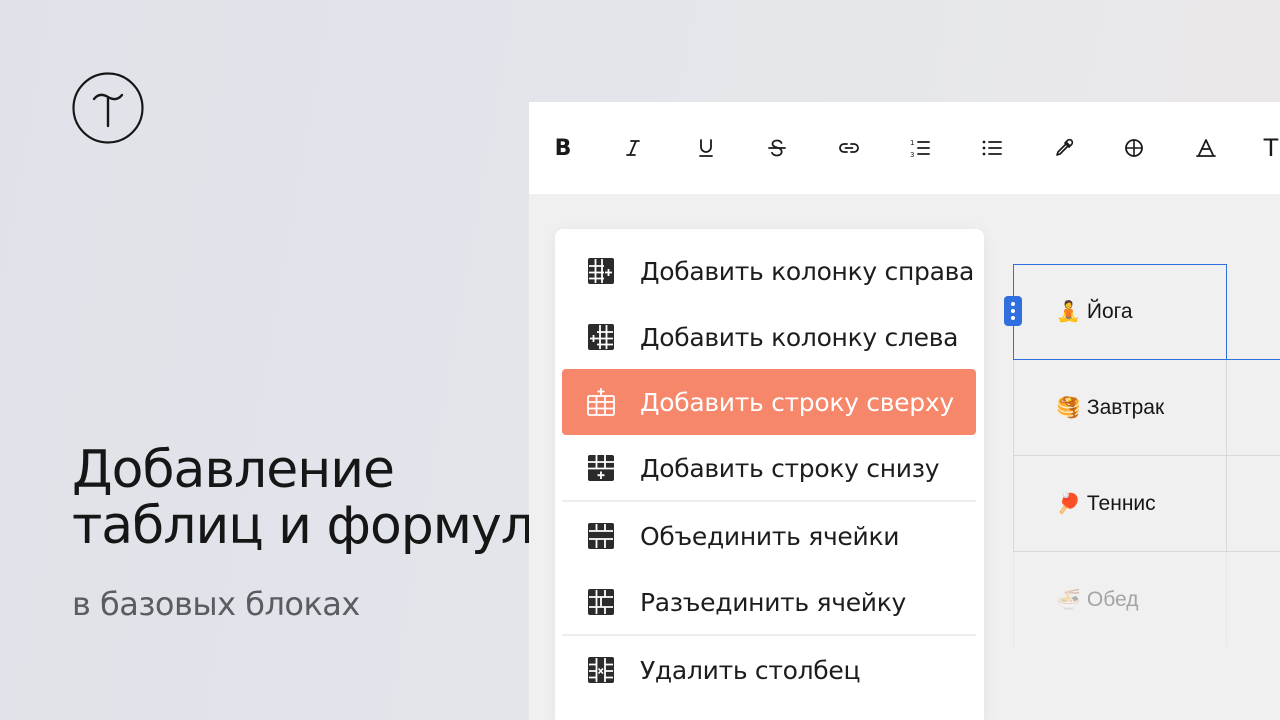 The height and width of the screenshot is (720, 1280). Describe the element at coordinates (1013, 311) in the screenshot. I see `row-drag-handle` at that location.